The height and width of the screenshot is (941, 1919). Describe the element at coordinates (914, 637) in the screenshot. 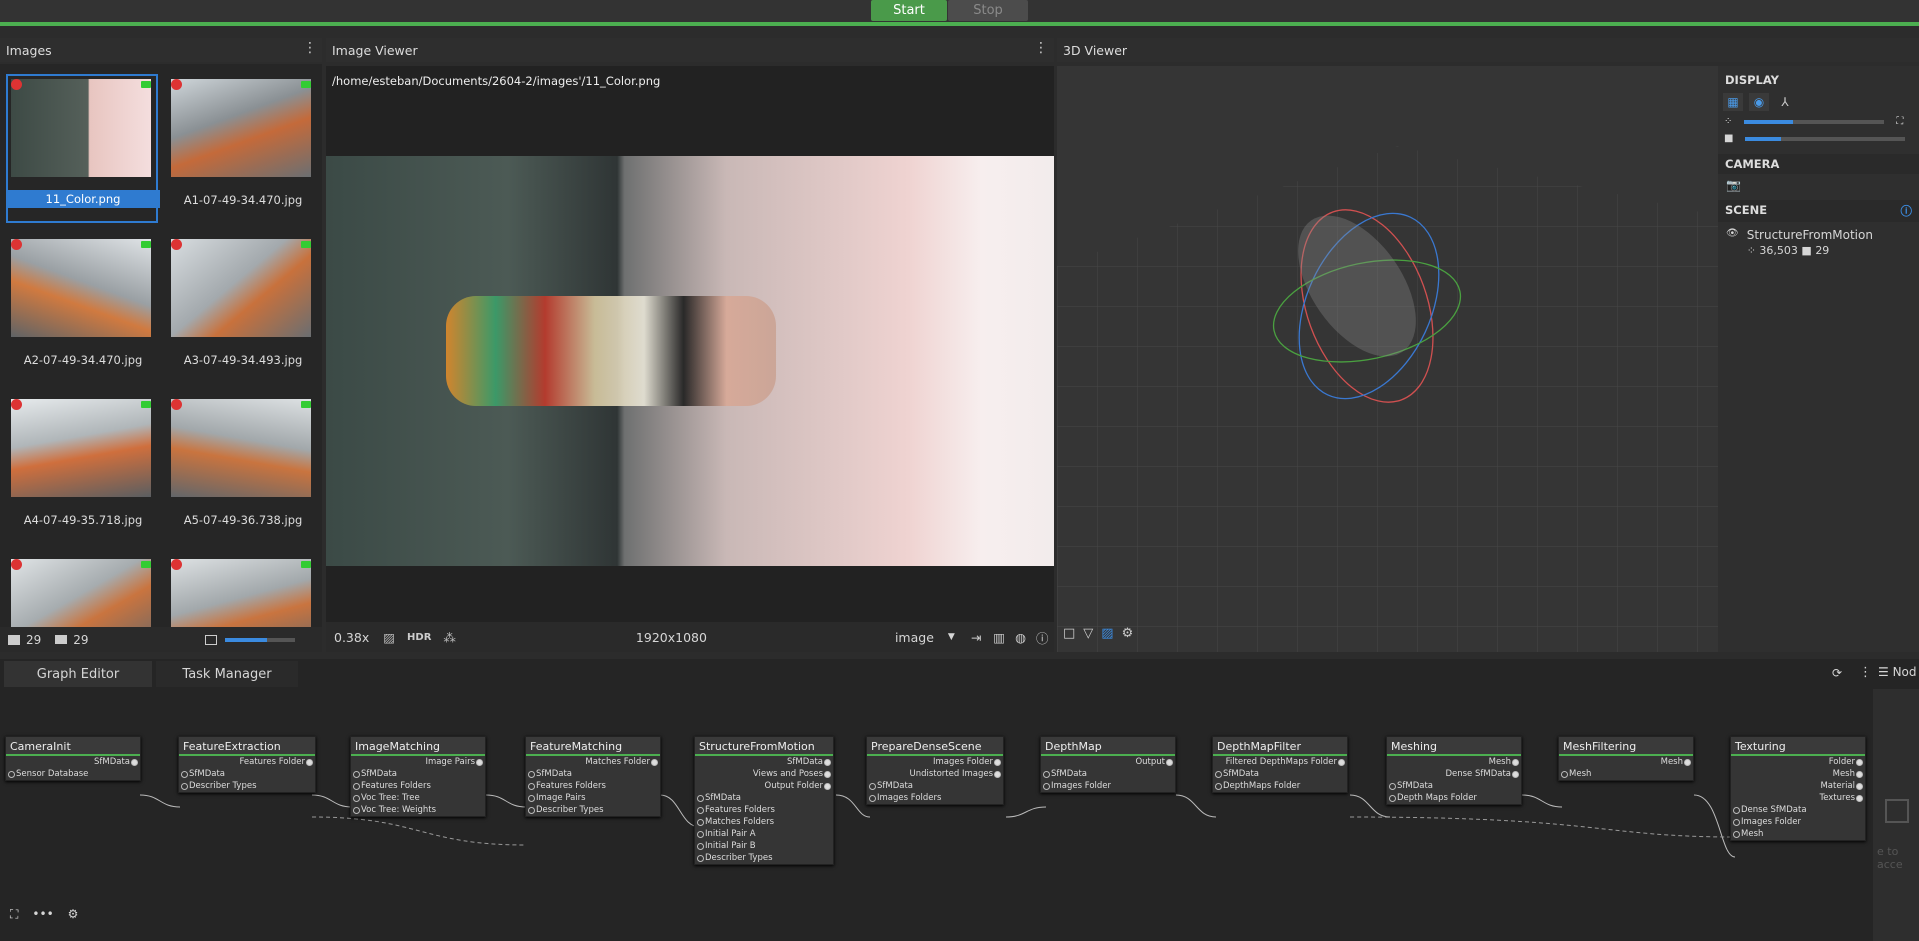

I see `viewer-mode-select: image` at that location.